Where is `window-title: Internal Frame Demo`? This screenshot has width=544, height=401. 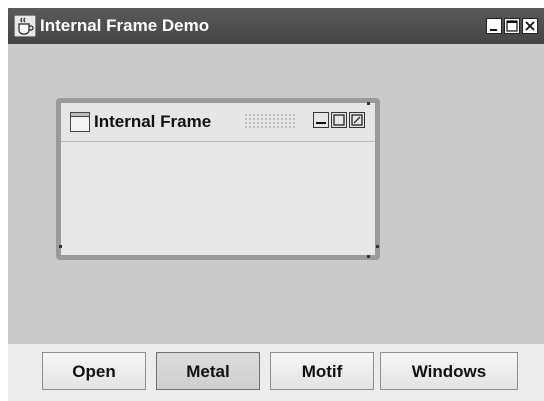 window-title: Internal Frame Demo is located at coordinates (125, 25).